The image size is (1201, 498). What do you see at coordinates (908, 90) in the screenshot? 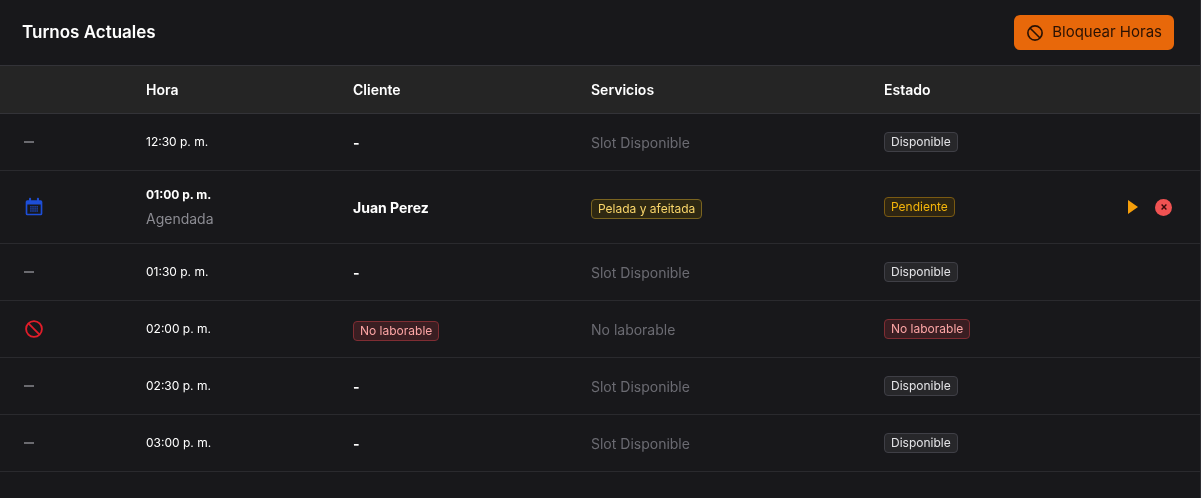
I see `column-header: Estado` at bounding box center [908, 90].